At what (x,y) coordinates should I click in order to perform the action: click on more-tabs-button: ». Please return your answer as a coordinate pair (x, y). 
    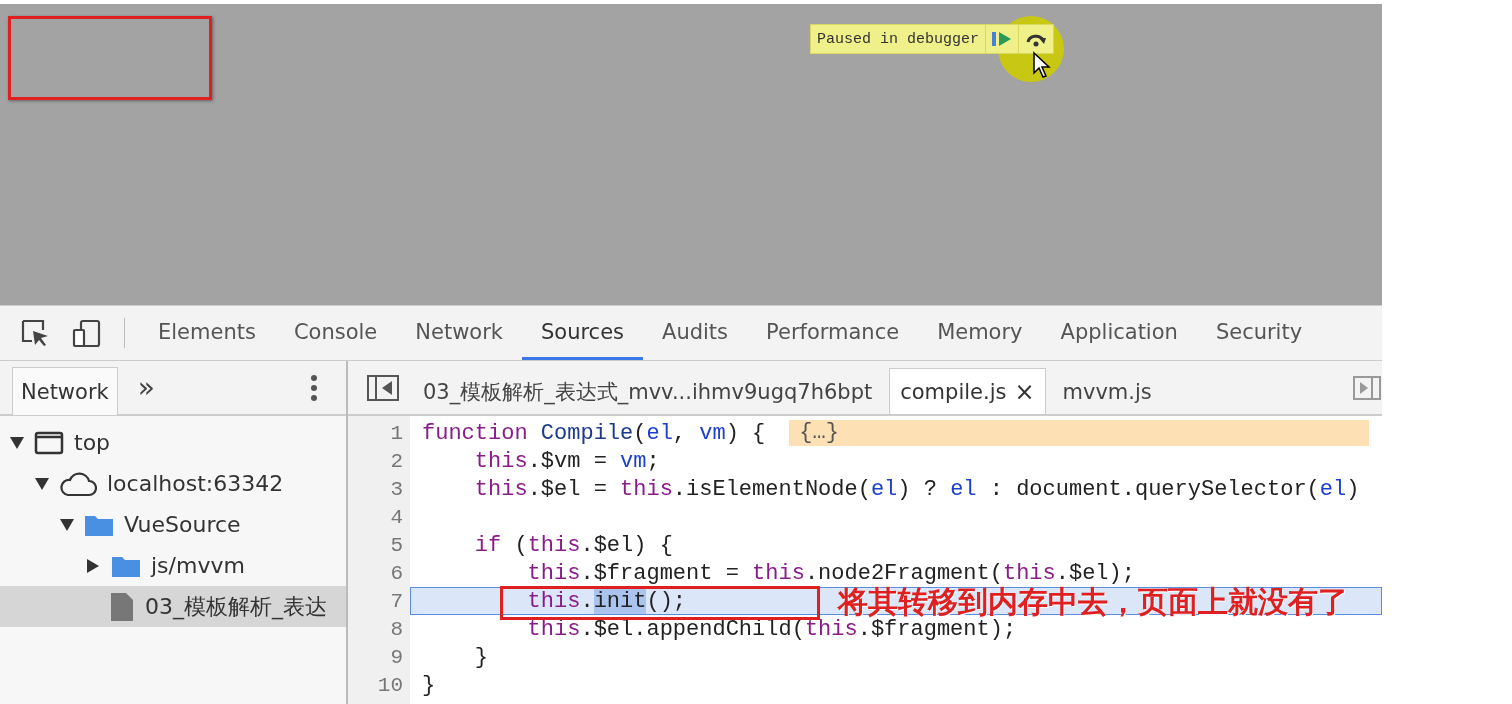
    Looking at the image, I should click on (146, 387).